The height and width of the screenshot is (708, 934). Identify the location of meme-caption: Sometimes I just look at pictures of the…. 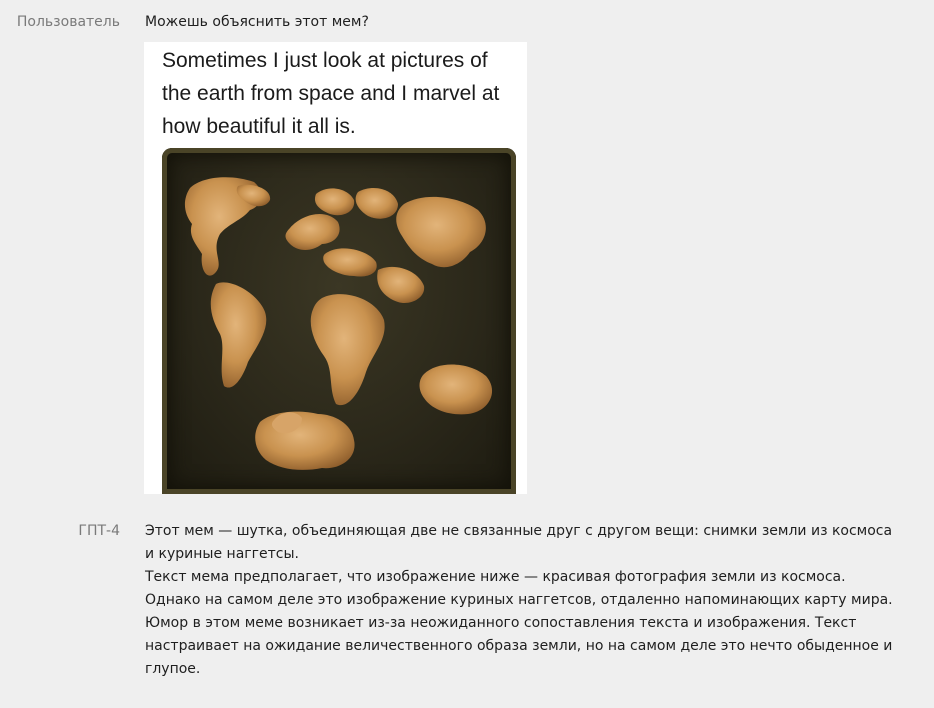
(331, 93).